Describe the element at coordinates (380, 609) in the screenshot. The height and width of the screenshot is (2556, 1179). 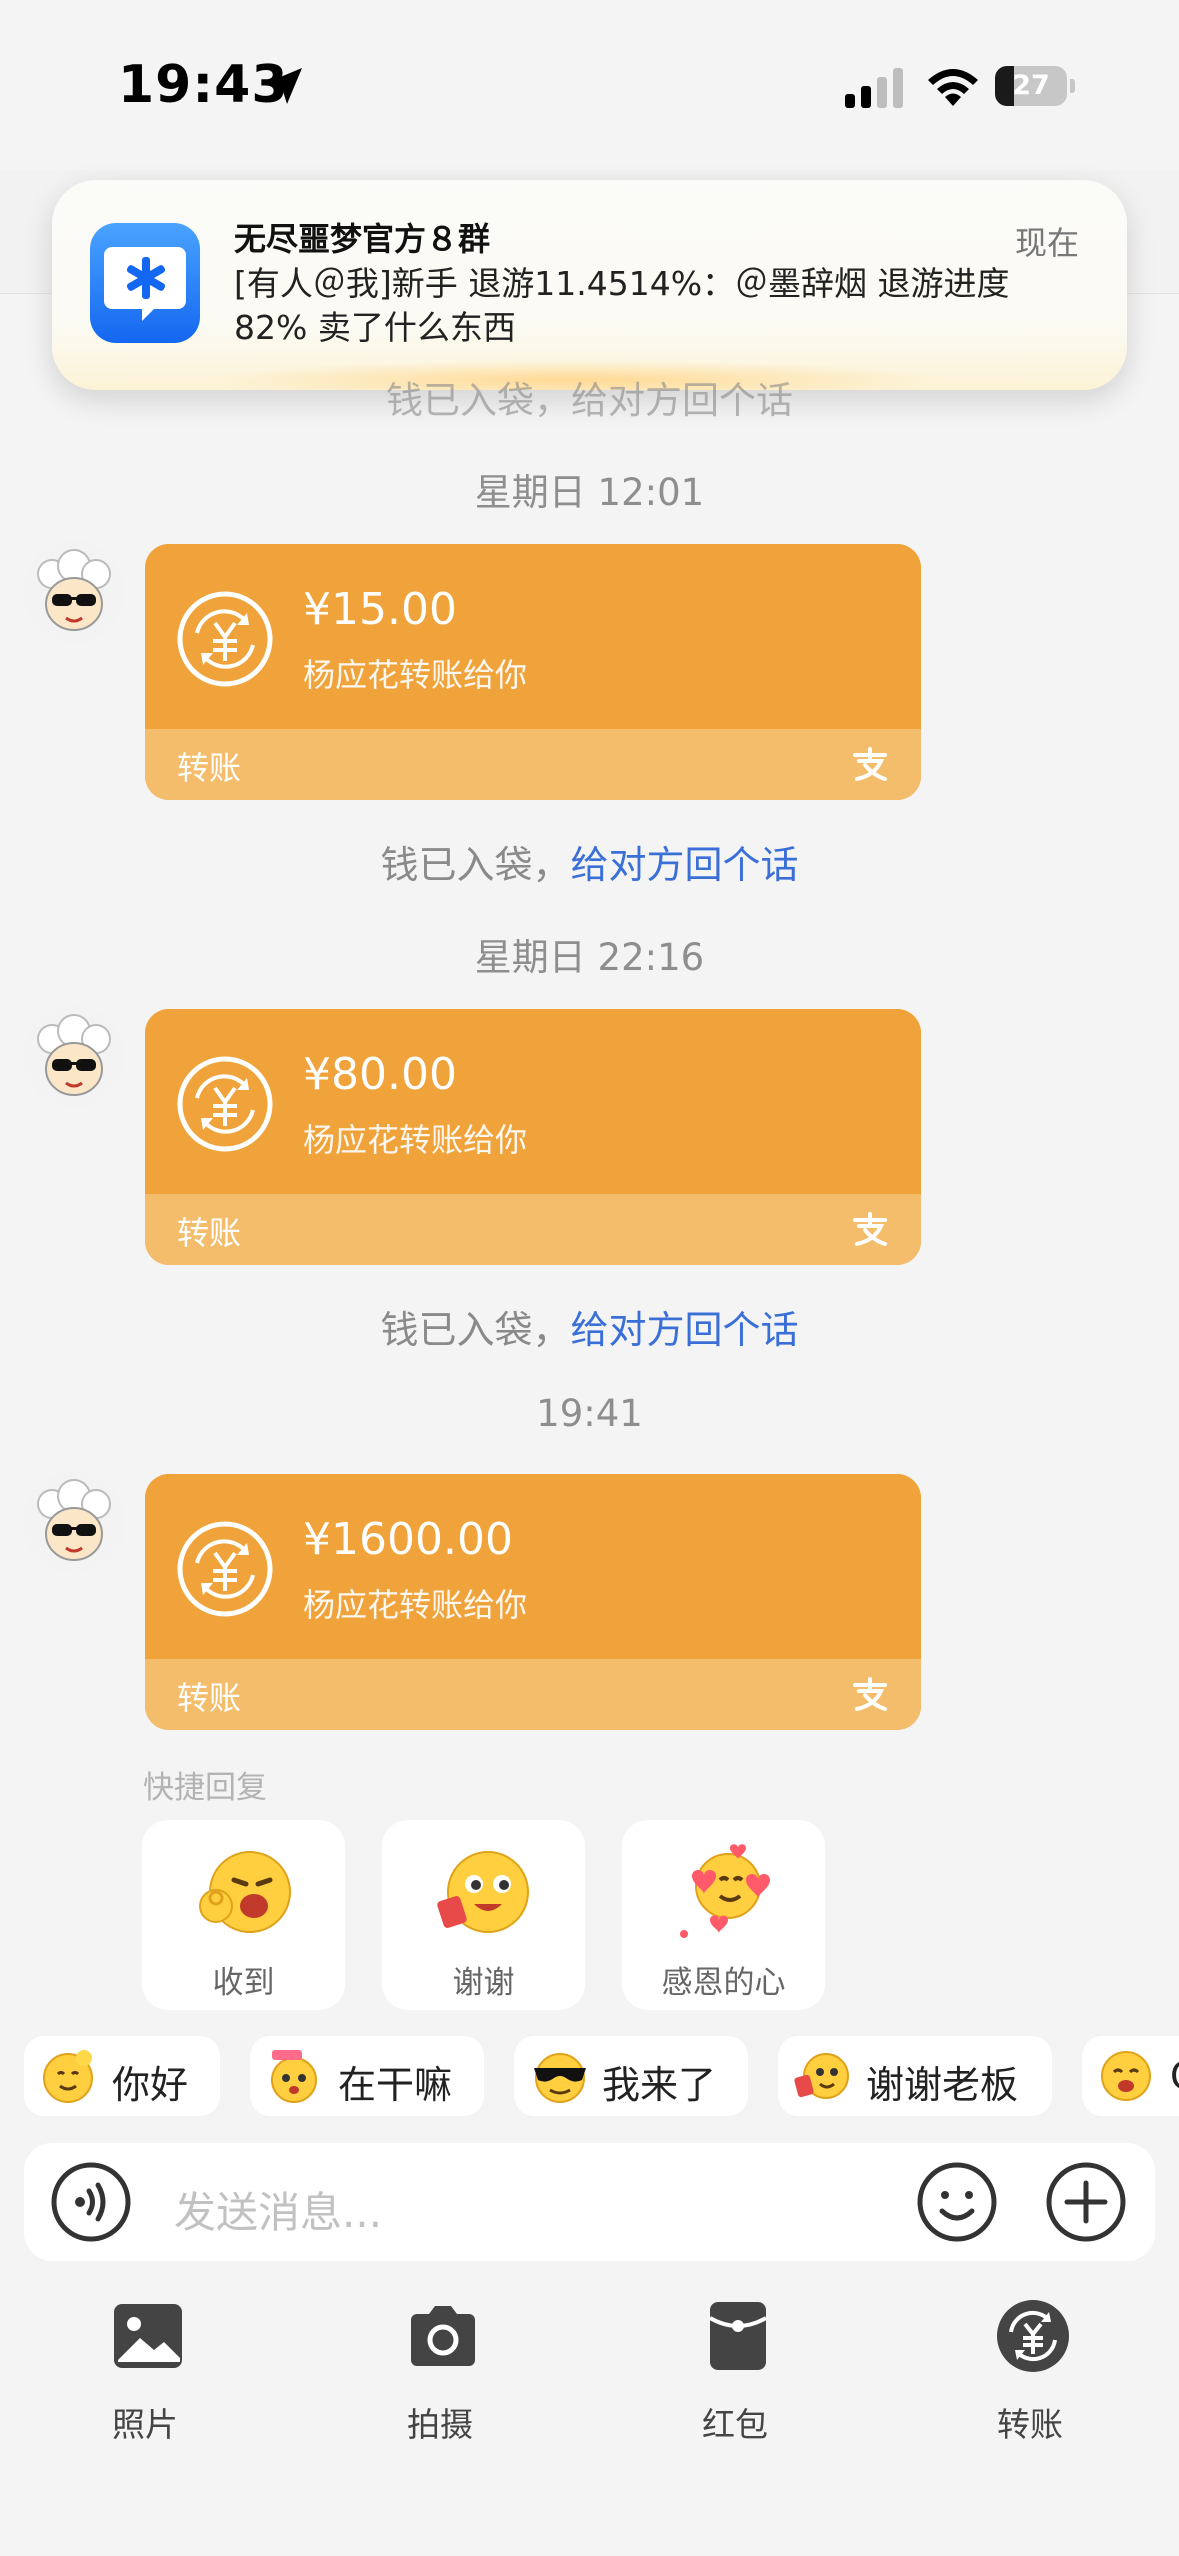
I see `transfer-amount: ¥15.00` at that location.